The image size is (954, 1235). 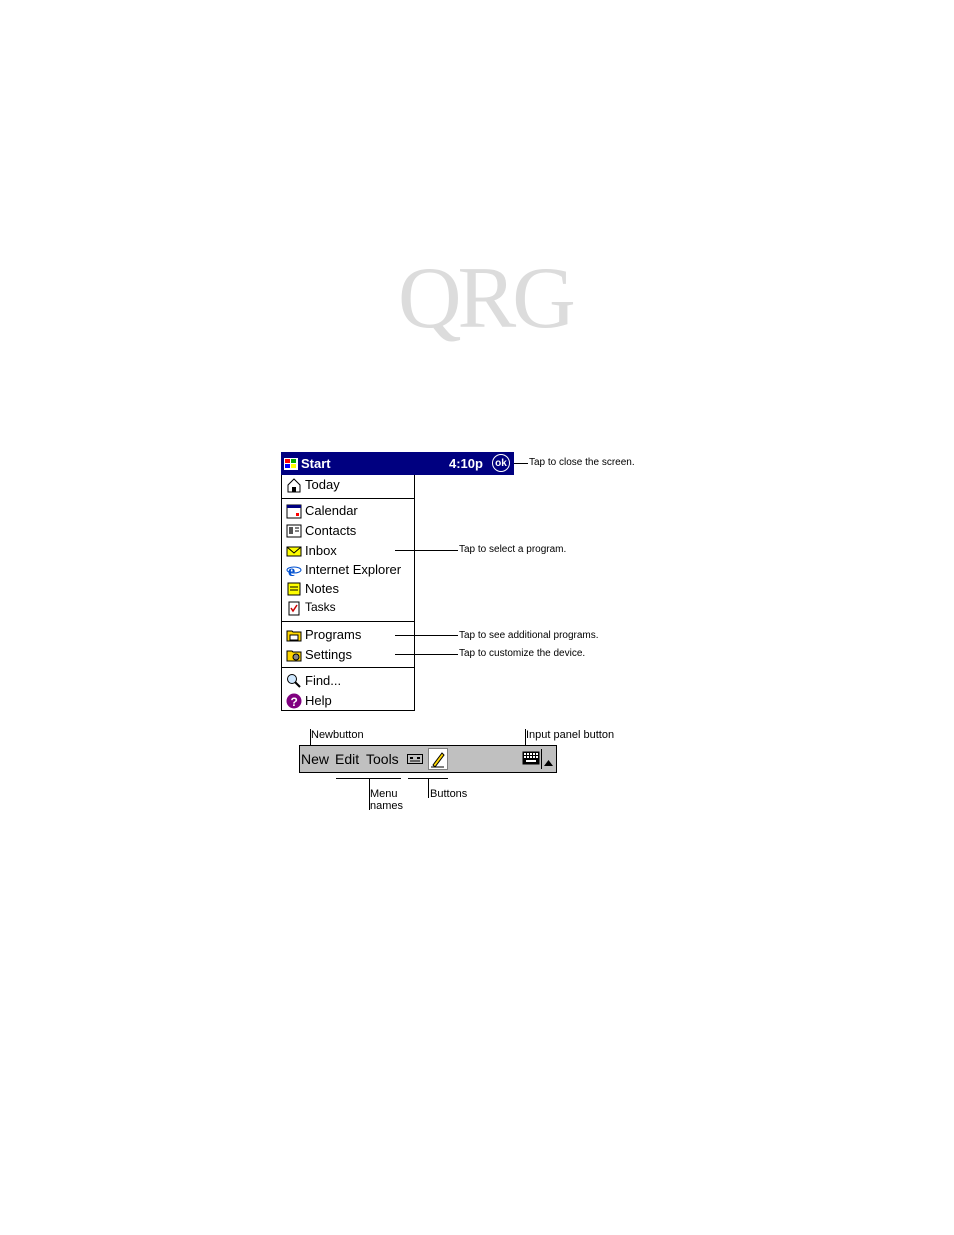 I want to click on menu-item-label: Tasks, so click(x=320, y=607).